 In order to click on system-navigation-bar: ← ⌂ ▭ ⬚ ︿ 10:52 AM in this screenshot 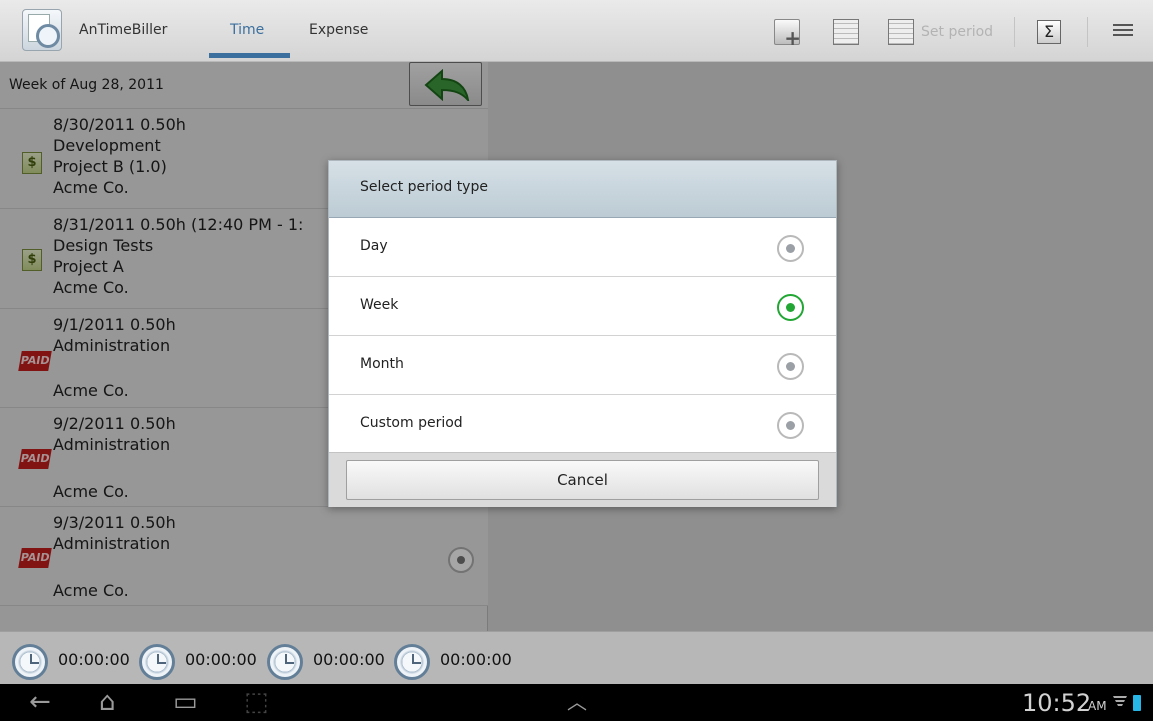, I will do `click(576, 702)`.